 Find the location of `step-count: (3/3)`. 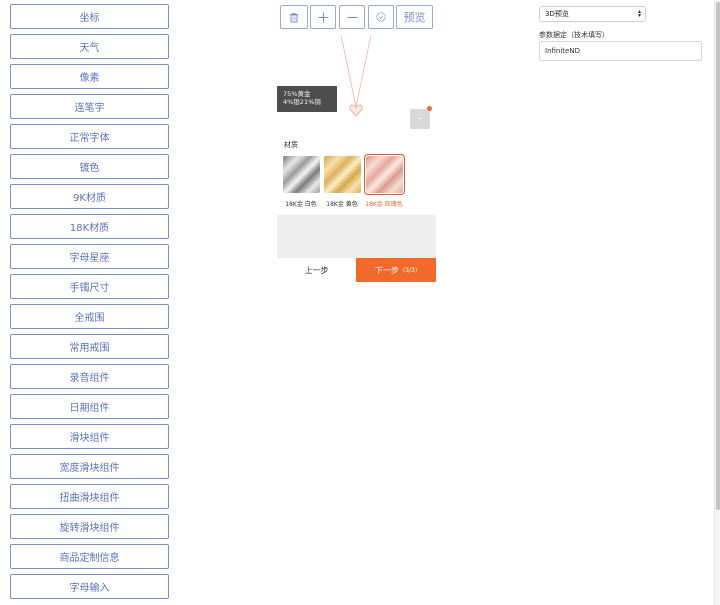

step-count: (3/3) is located at coordinates (410, 270).